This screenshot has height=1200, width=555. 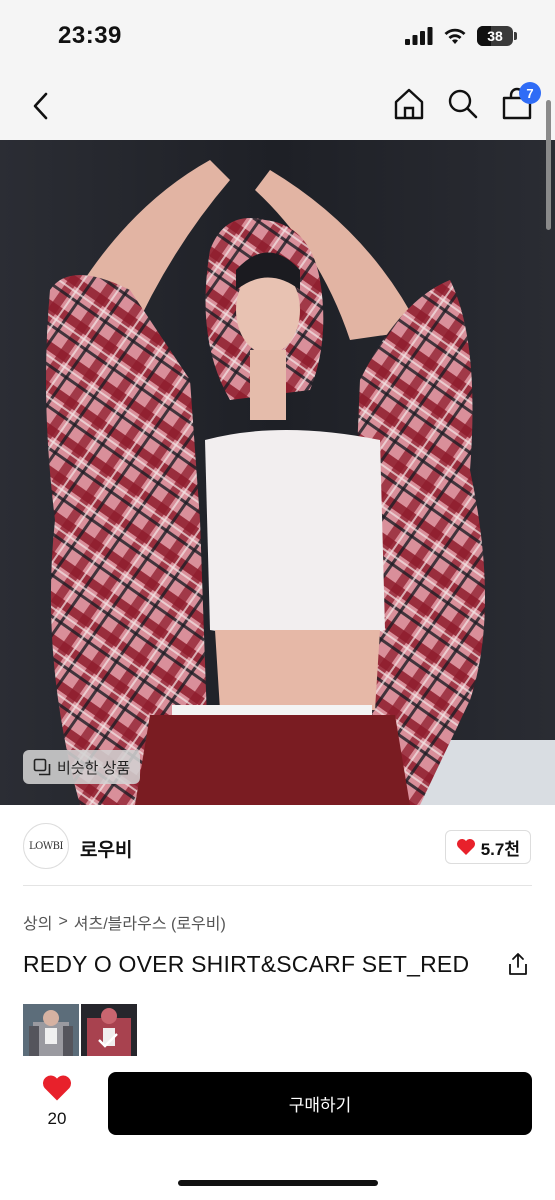 What do you see at coordinates (419, 36) in the screenshot?
I see `signal-icon` at bounding box center [419, 36].